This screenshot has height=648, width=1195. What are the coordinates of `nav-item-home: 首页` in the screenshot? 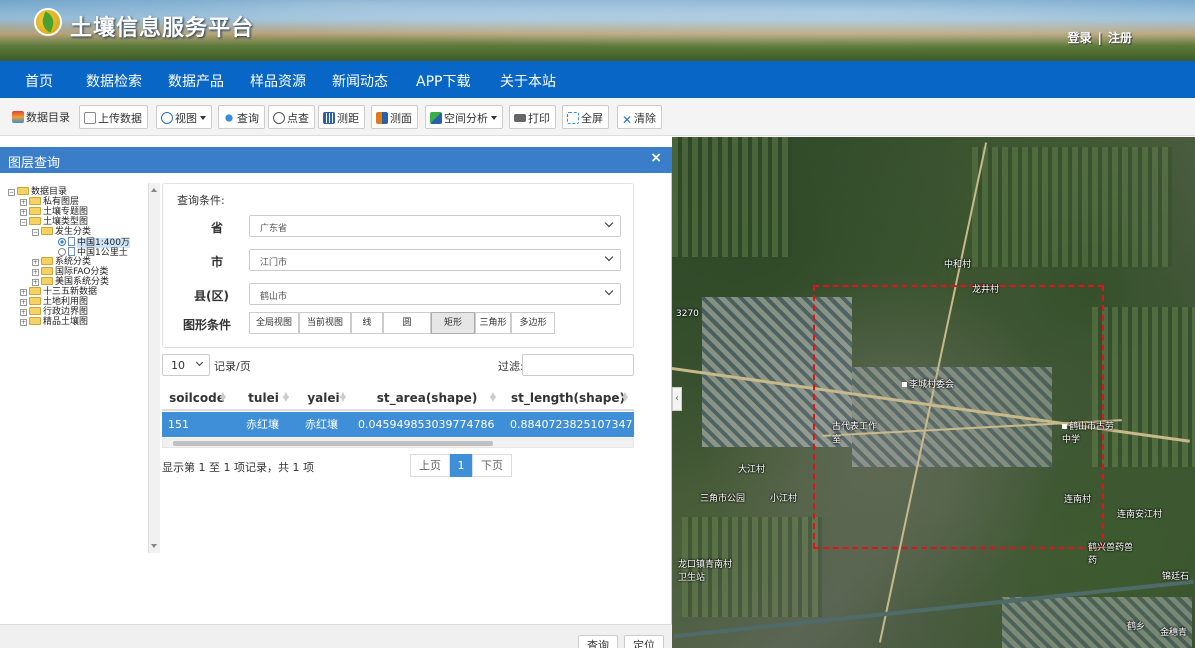 It's located at (39, 81).